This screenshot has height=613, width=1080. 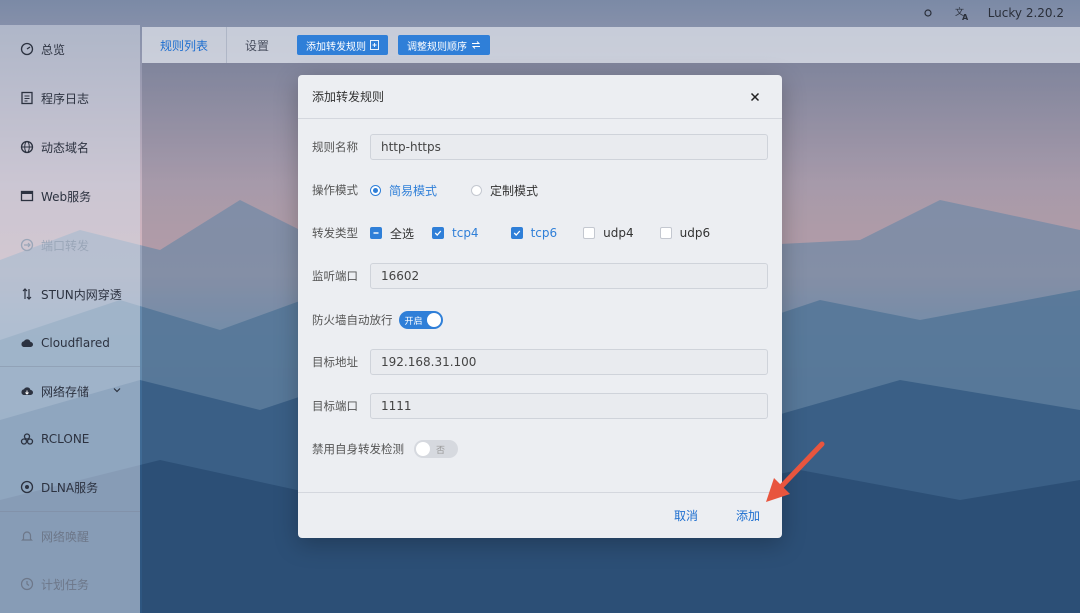 I want to click on checkbox-udp6: udp6, so click(x=685, y=233).